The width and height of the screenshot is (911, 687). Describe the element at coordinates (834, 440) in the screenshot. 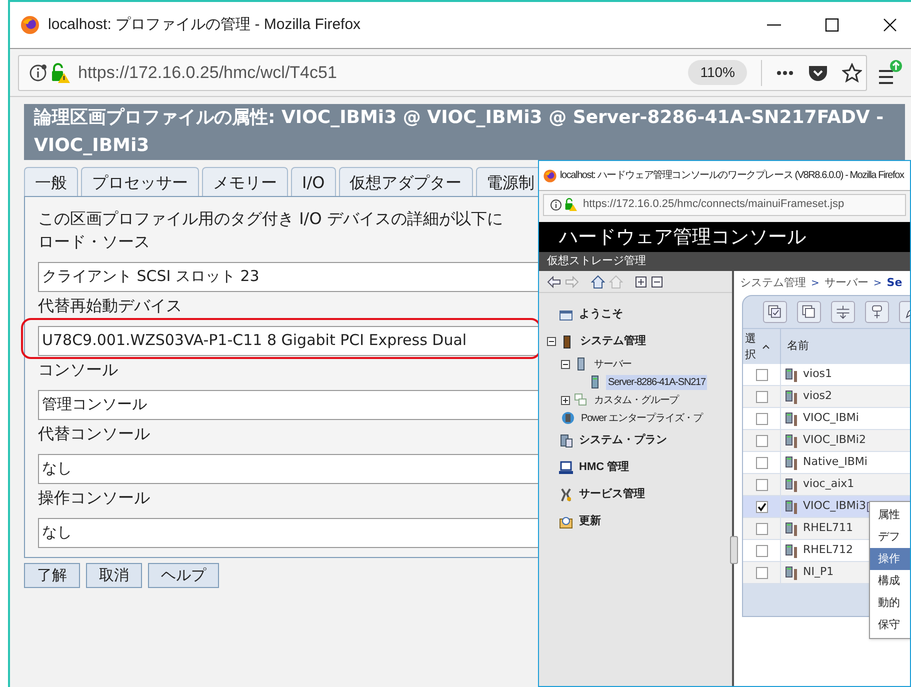

I see `partition-name: VIOC_IBMi2` at that location.